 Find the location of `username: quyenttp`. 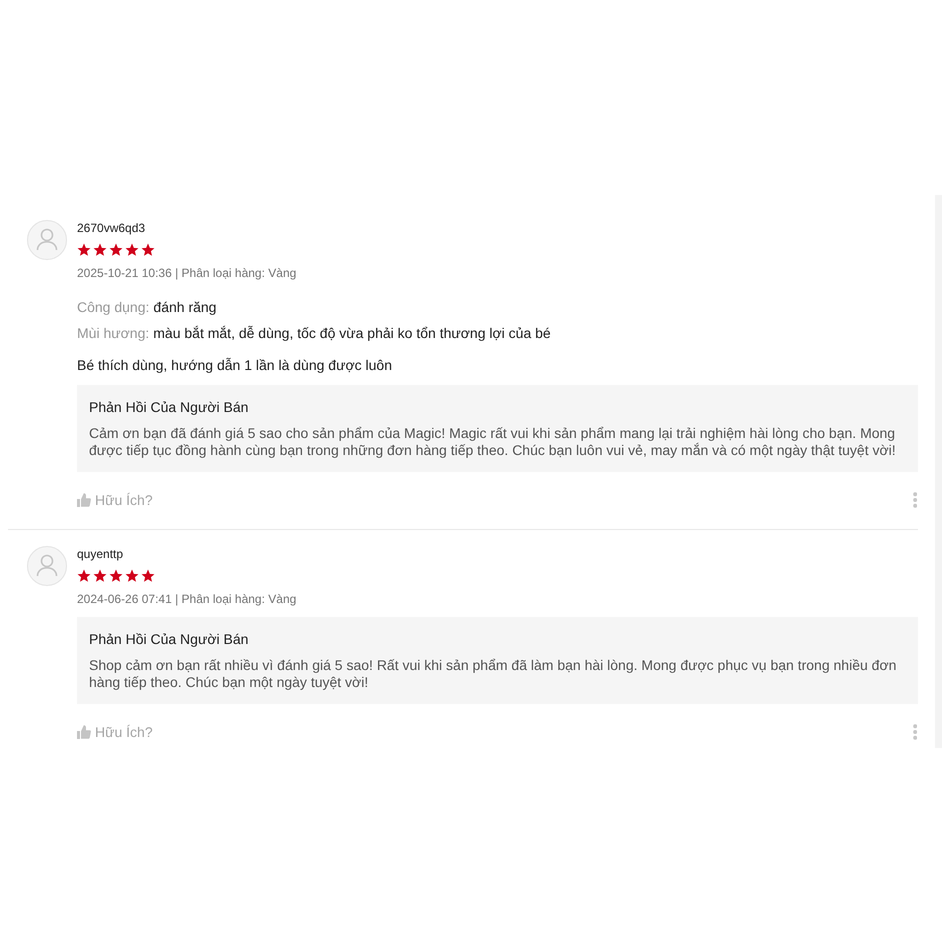

username: quyenttp is located at coordinates (100, 554).